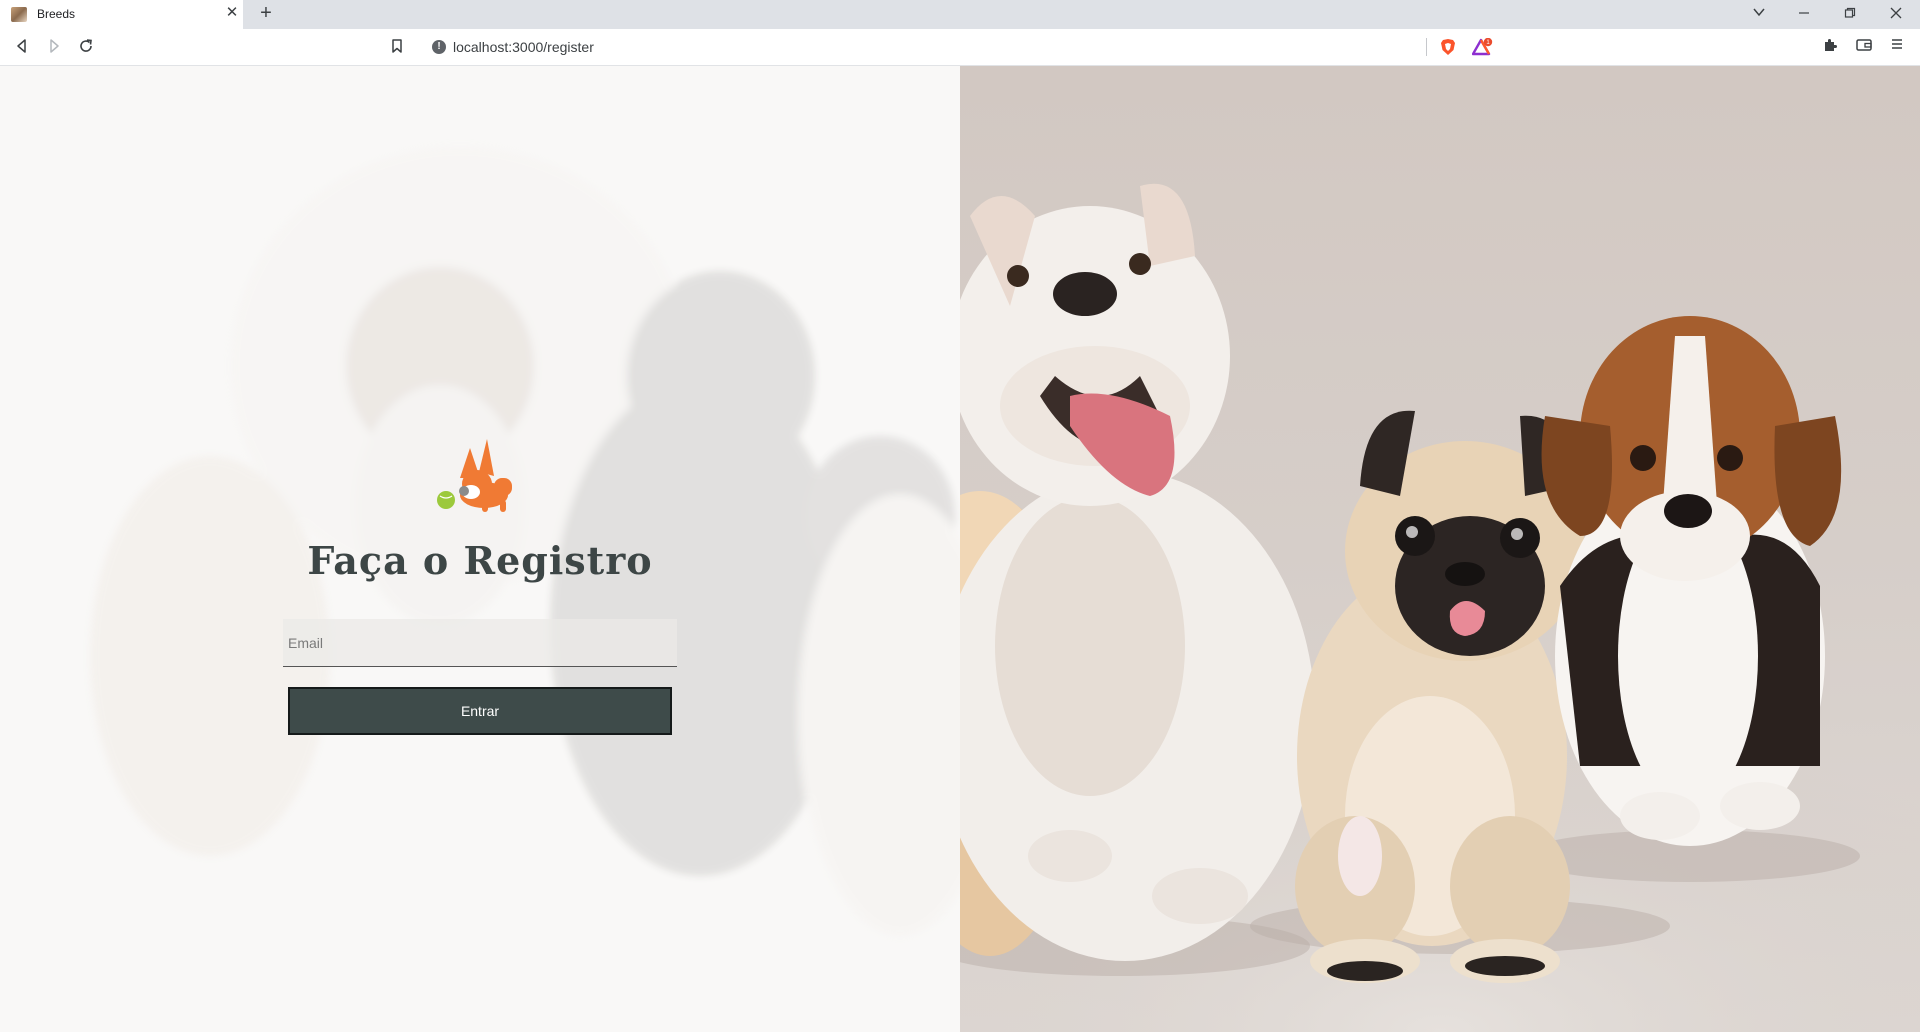 This screenshot has height=1032, width=1920. Describe the element at coordinates (56, 14) in the screenshot. I see `tab-title: Breeds` at that location.